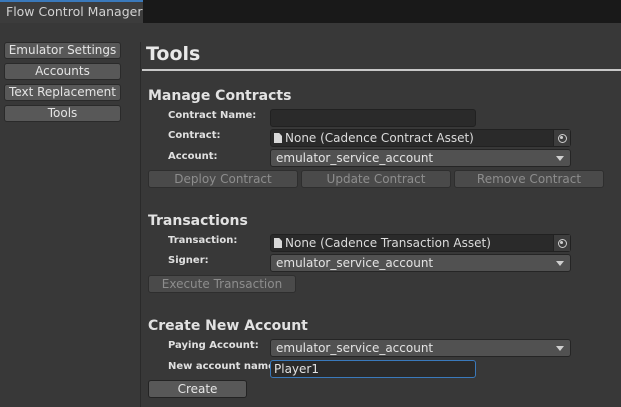  I want to click on sidebar-item-text-replacement: Text Replacement, so click(62, 92).